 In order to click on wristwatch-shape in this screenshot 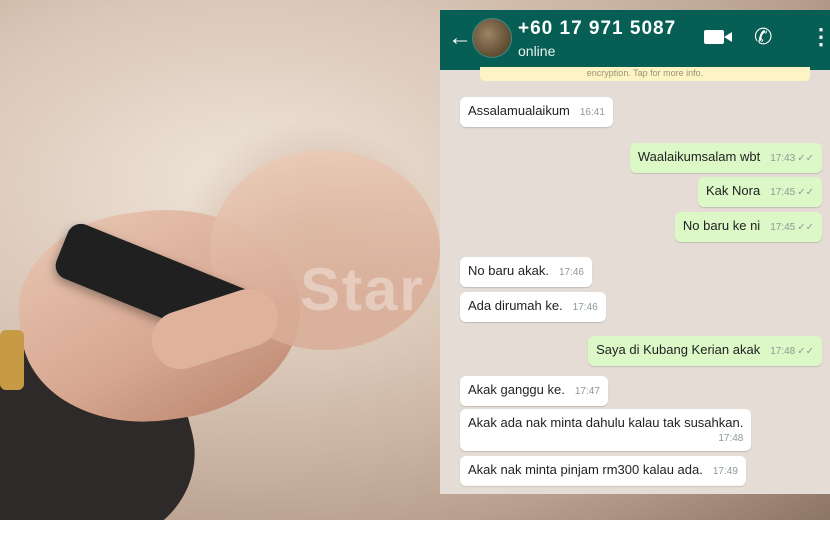, I will do `click(12, 360)`.